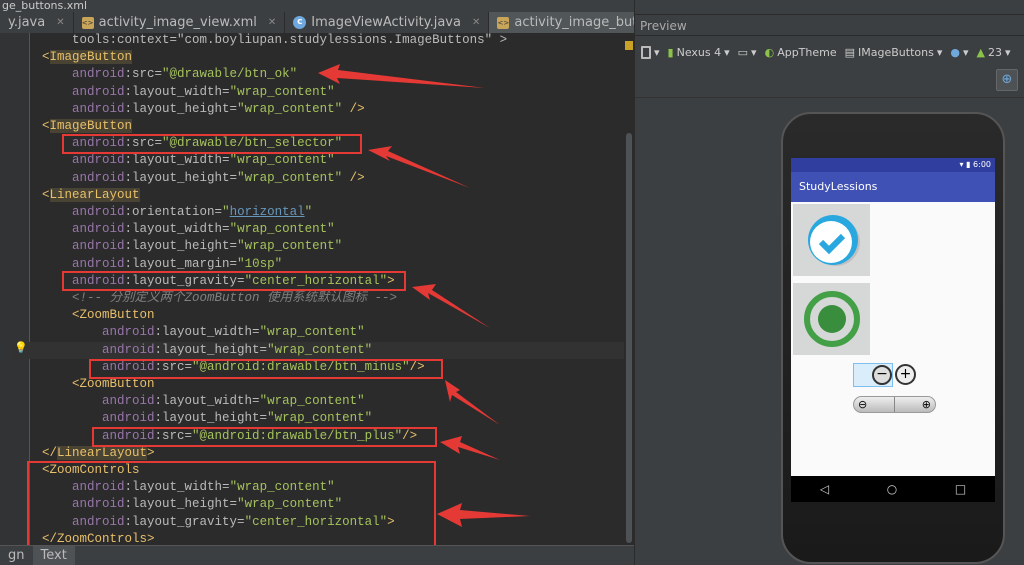  Describe the element at coordinates (317, 6) in the screenshot. I see `breadcrumb: ge_buttons.xml` at that location.